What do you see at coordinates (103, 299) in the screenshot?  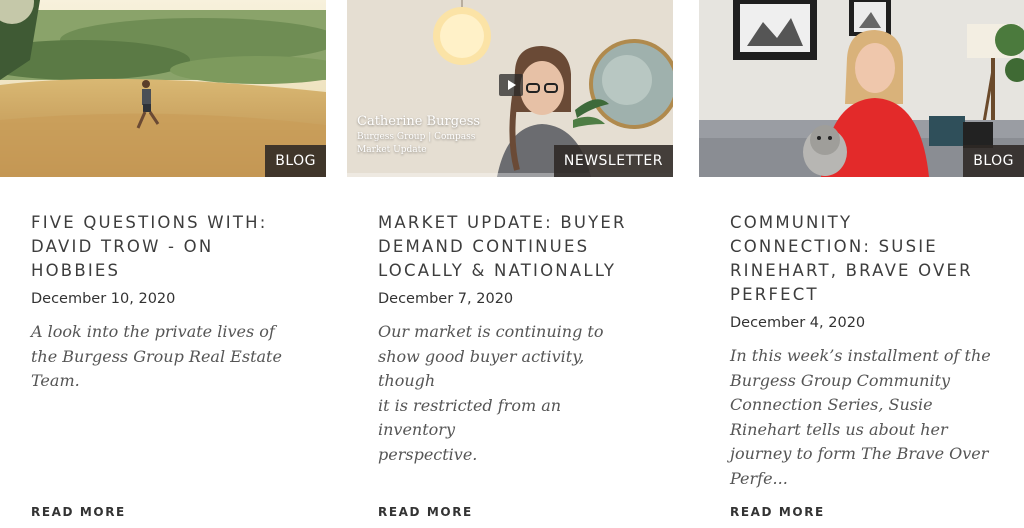 I see `post-date: December 10, 2020` at bounding box center [103, 299].